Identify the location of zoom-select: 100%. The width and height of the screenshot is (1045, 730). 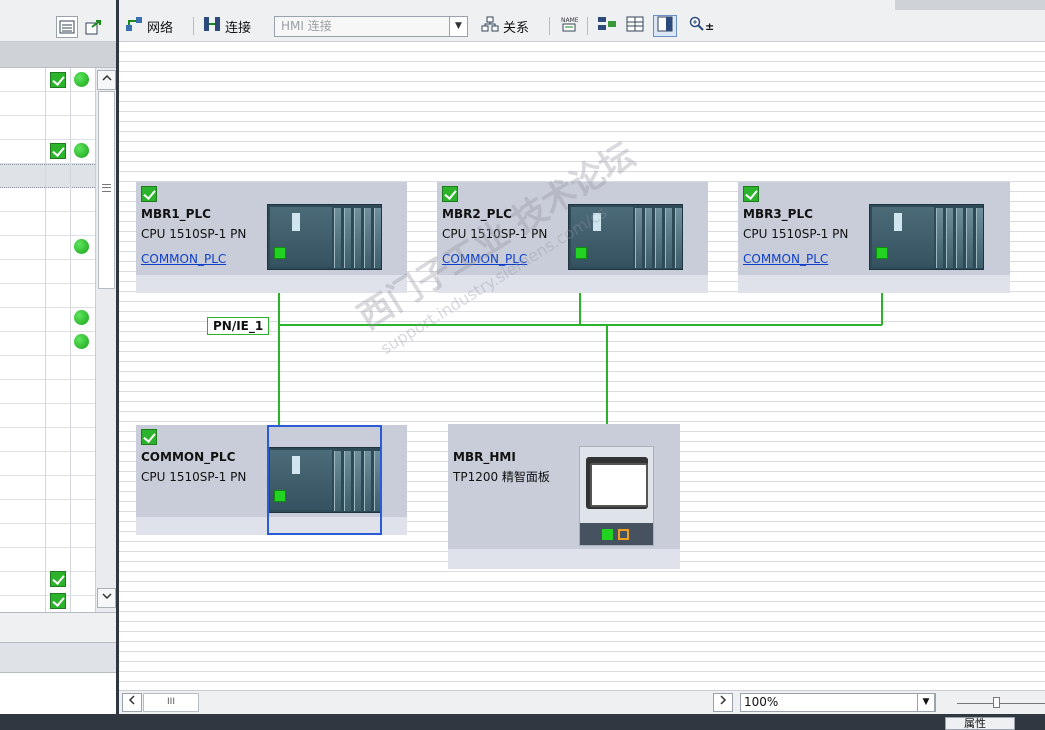
(838, 702).